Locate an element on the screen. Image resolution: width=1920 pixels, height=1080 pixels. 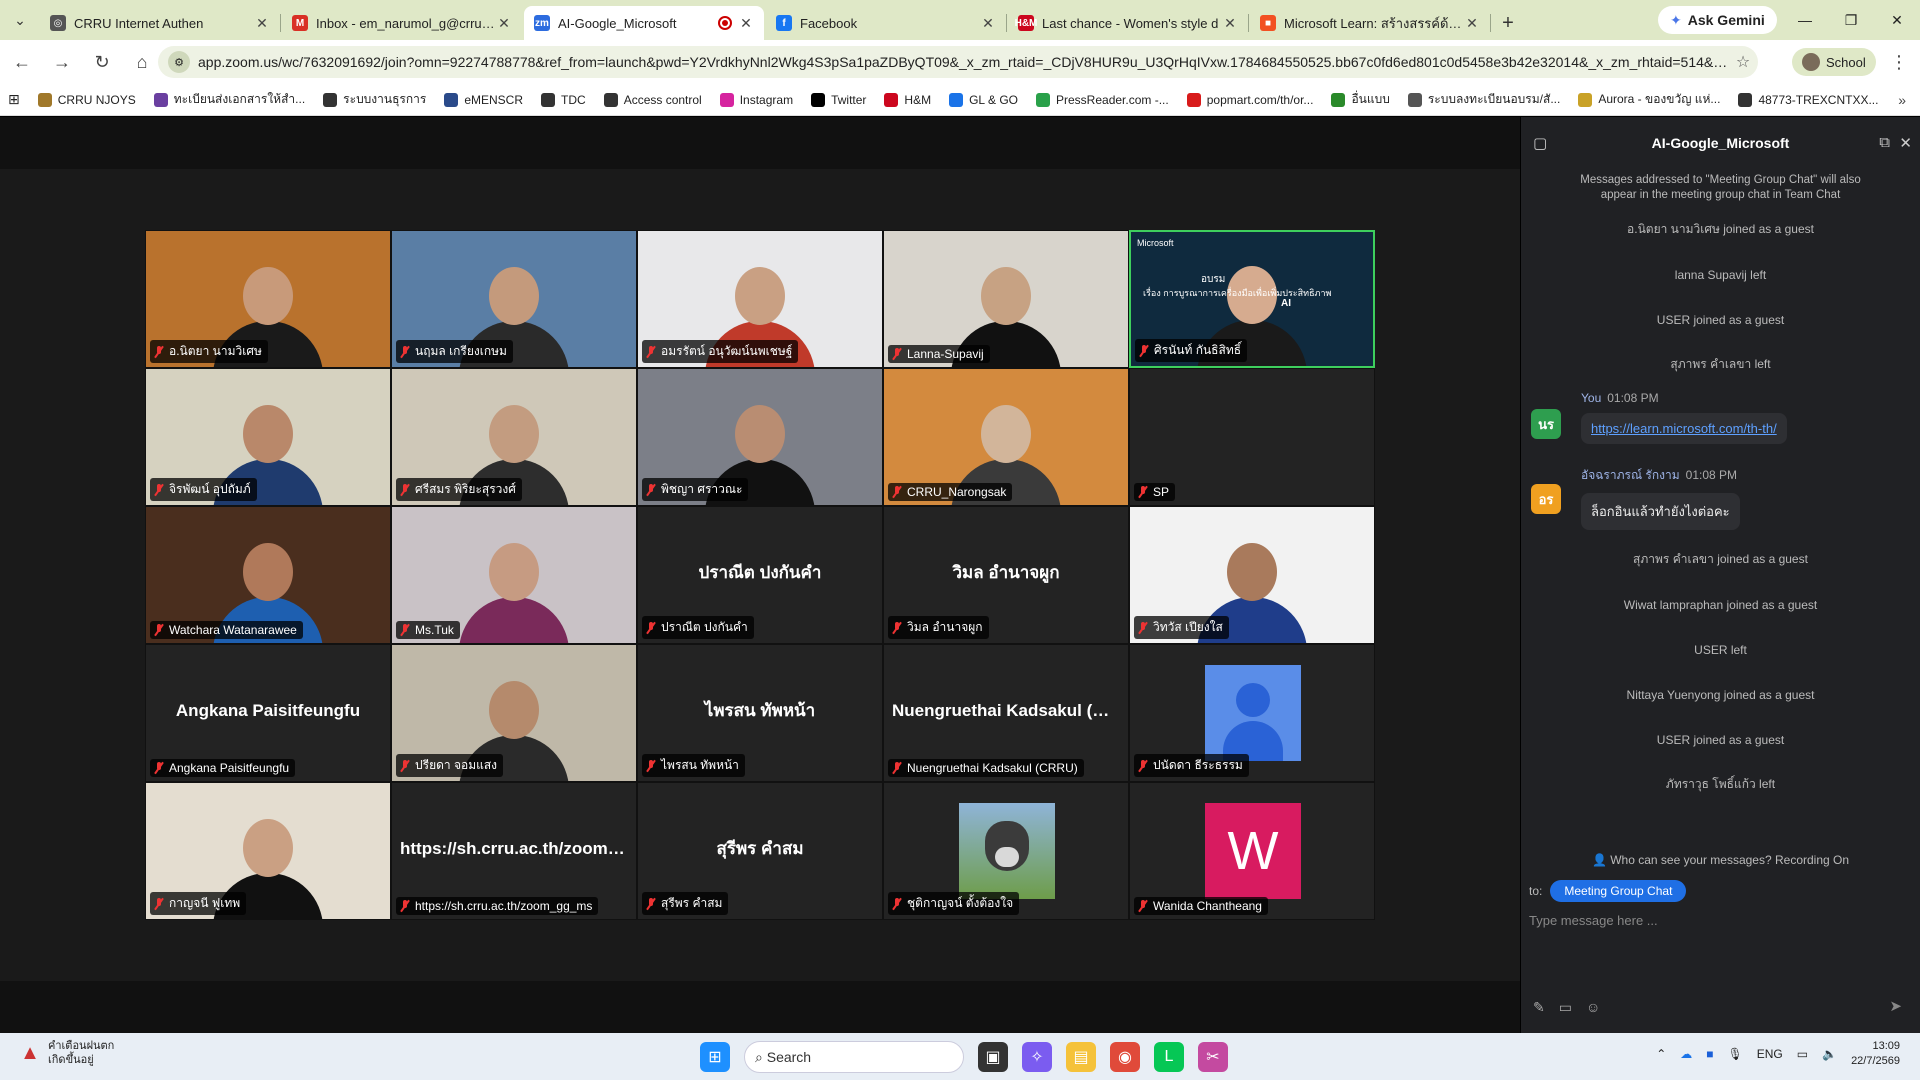
apps-grid-icon: ⊞ is located at coordinates (14, 99).